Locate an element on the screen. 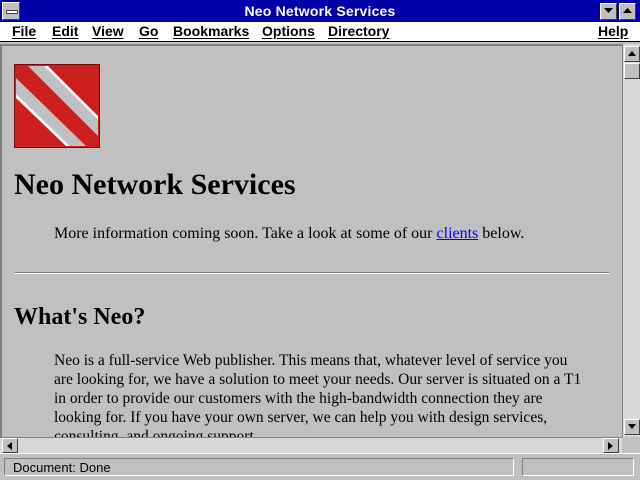 This screenshot has width=640, height=480. vertical-scrollbar is located at coordinates (631, 240).